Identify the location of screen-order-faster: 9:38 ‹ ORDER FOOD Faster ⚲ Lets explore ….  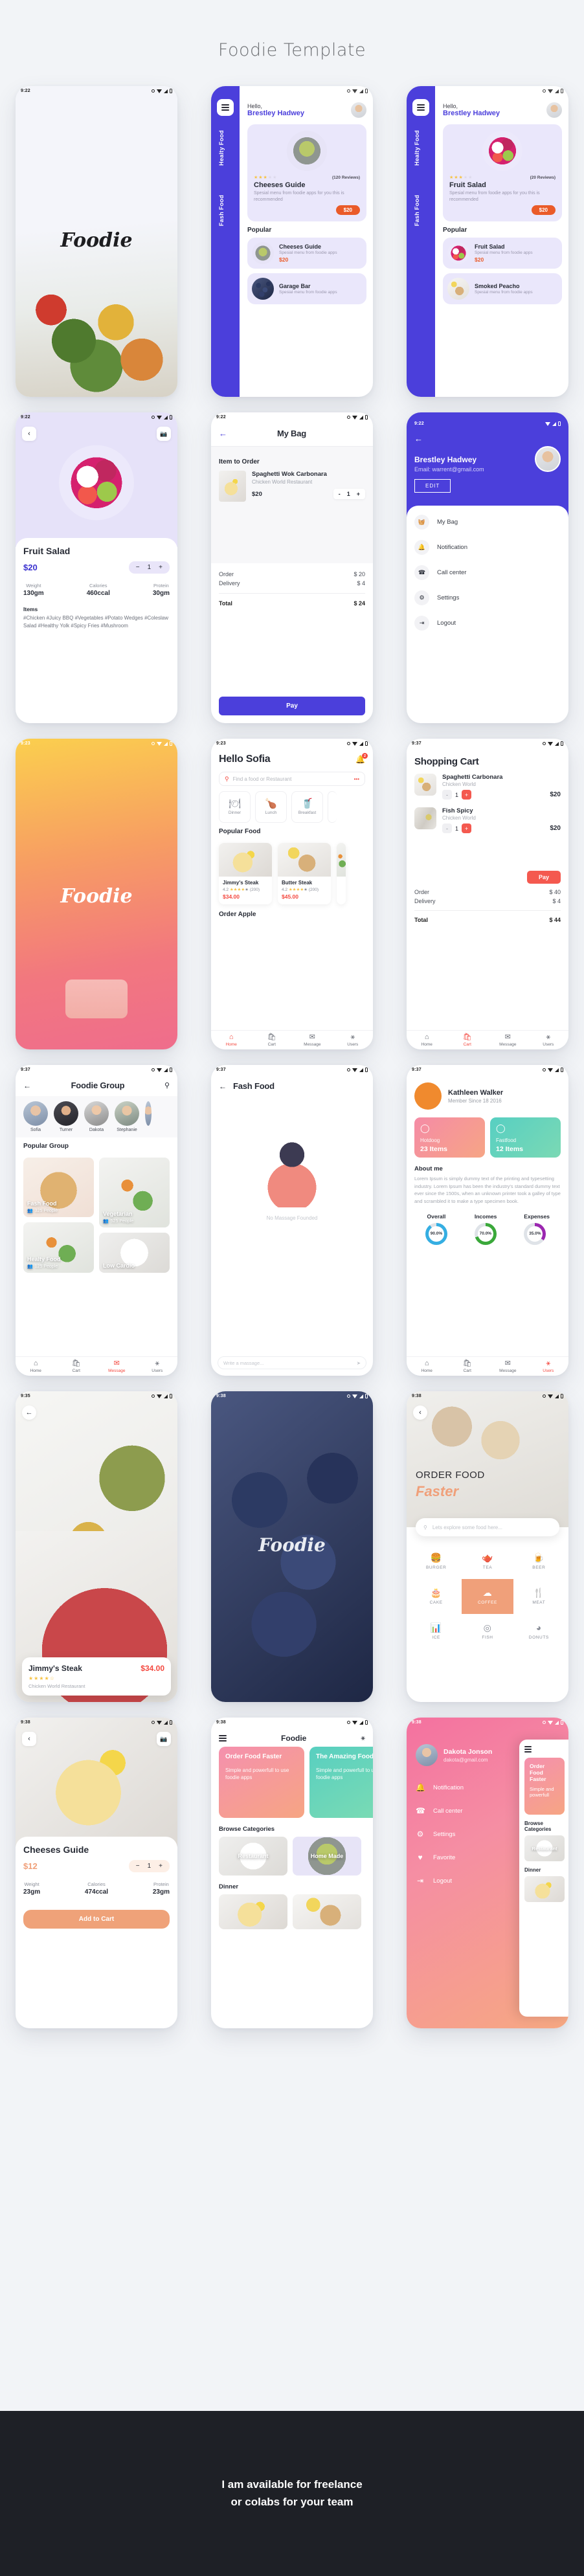
(487, 1547).